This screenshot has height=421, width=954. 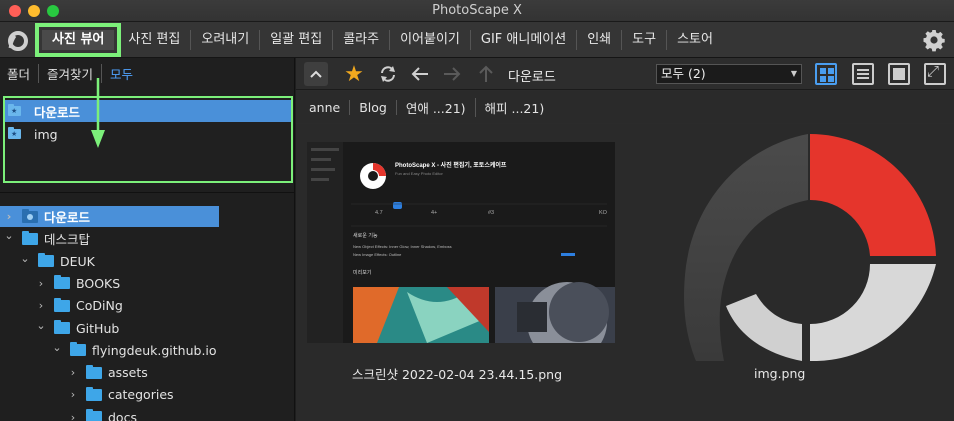 I want to click on tree-item: › 다운로드, so click(x=109, y=216).